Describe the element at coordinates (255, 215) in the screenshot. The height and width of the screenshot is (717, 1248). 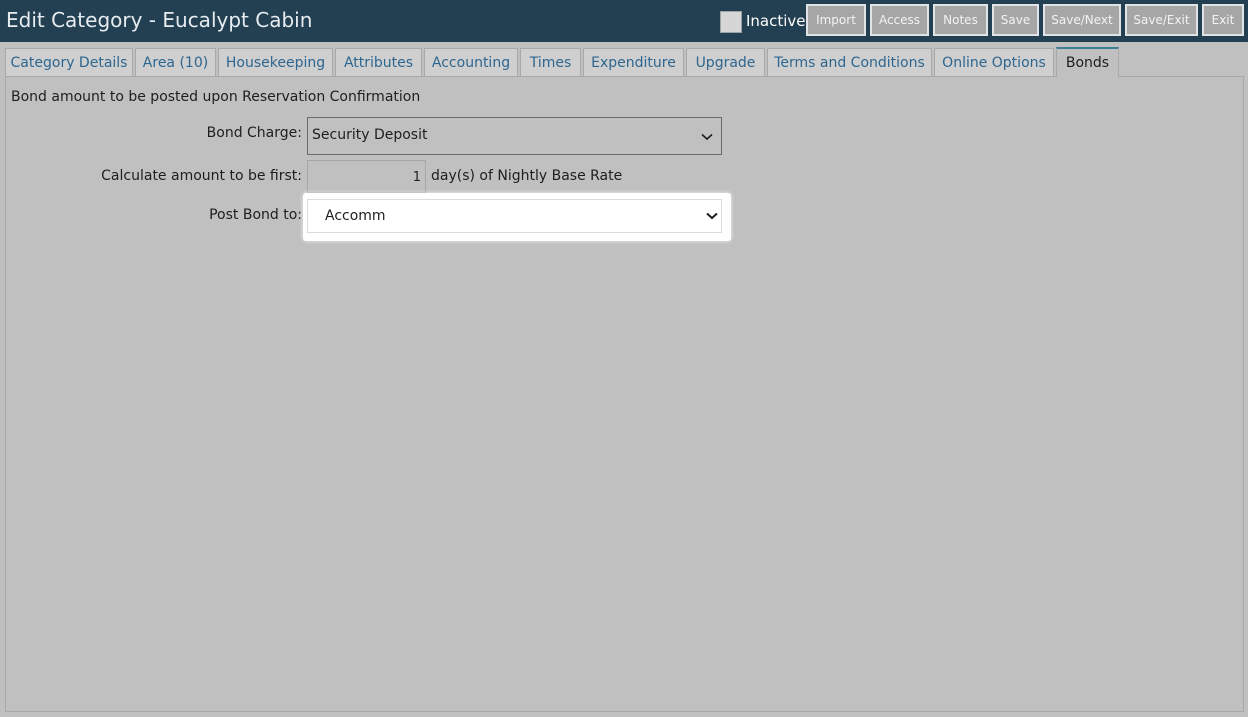
I see `post-bond-to-label: Post Bond to:` at that location.